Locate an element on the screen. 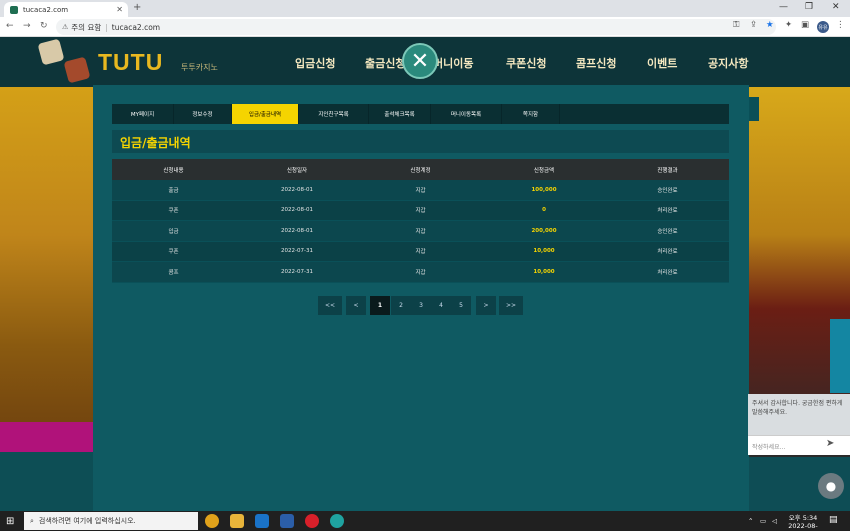  windows-start-icon: ⊞ is located at coordinates (10, 521).